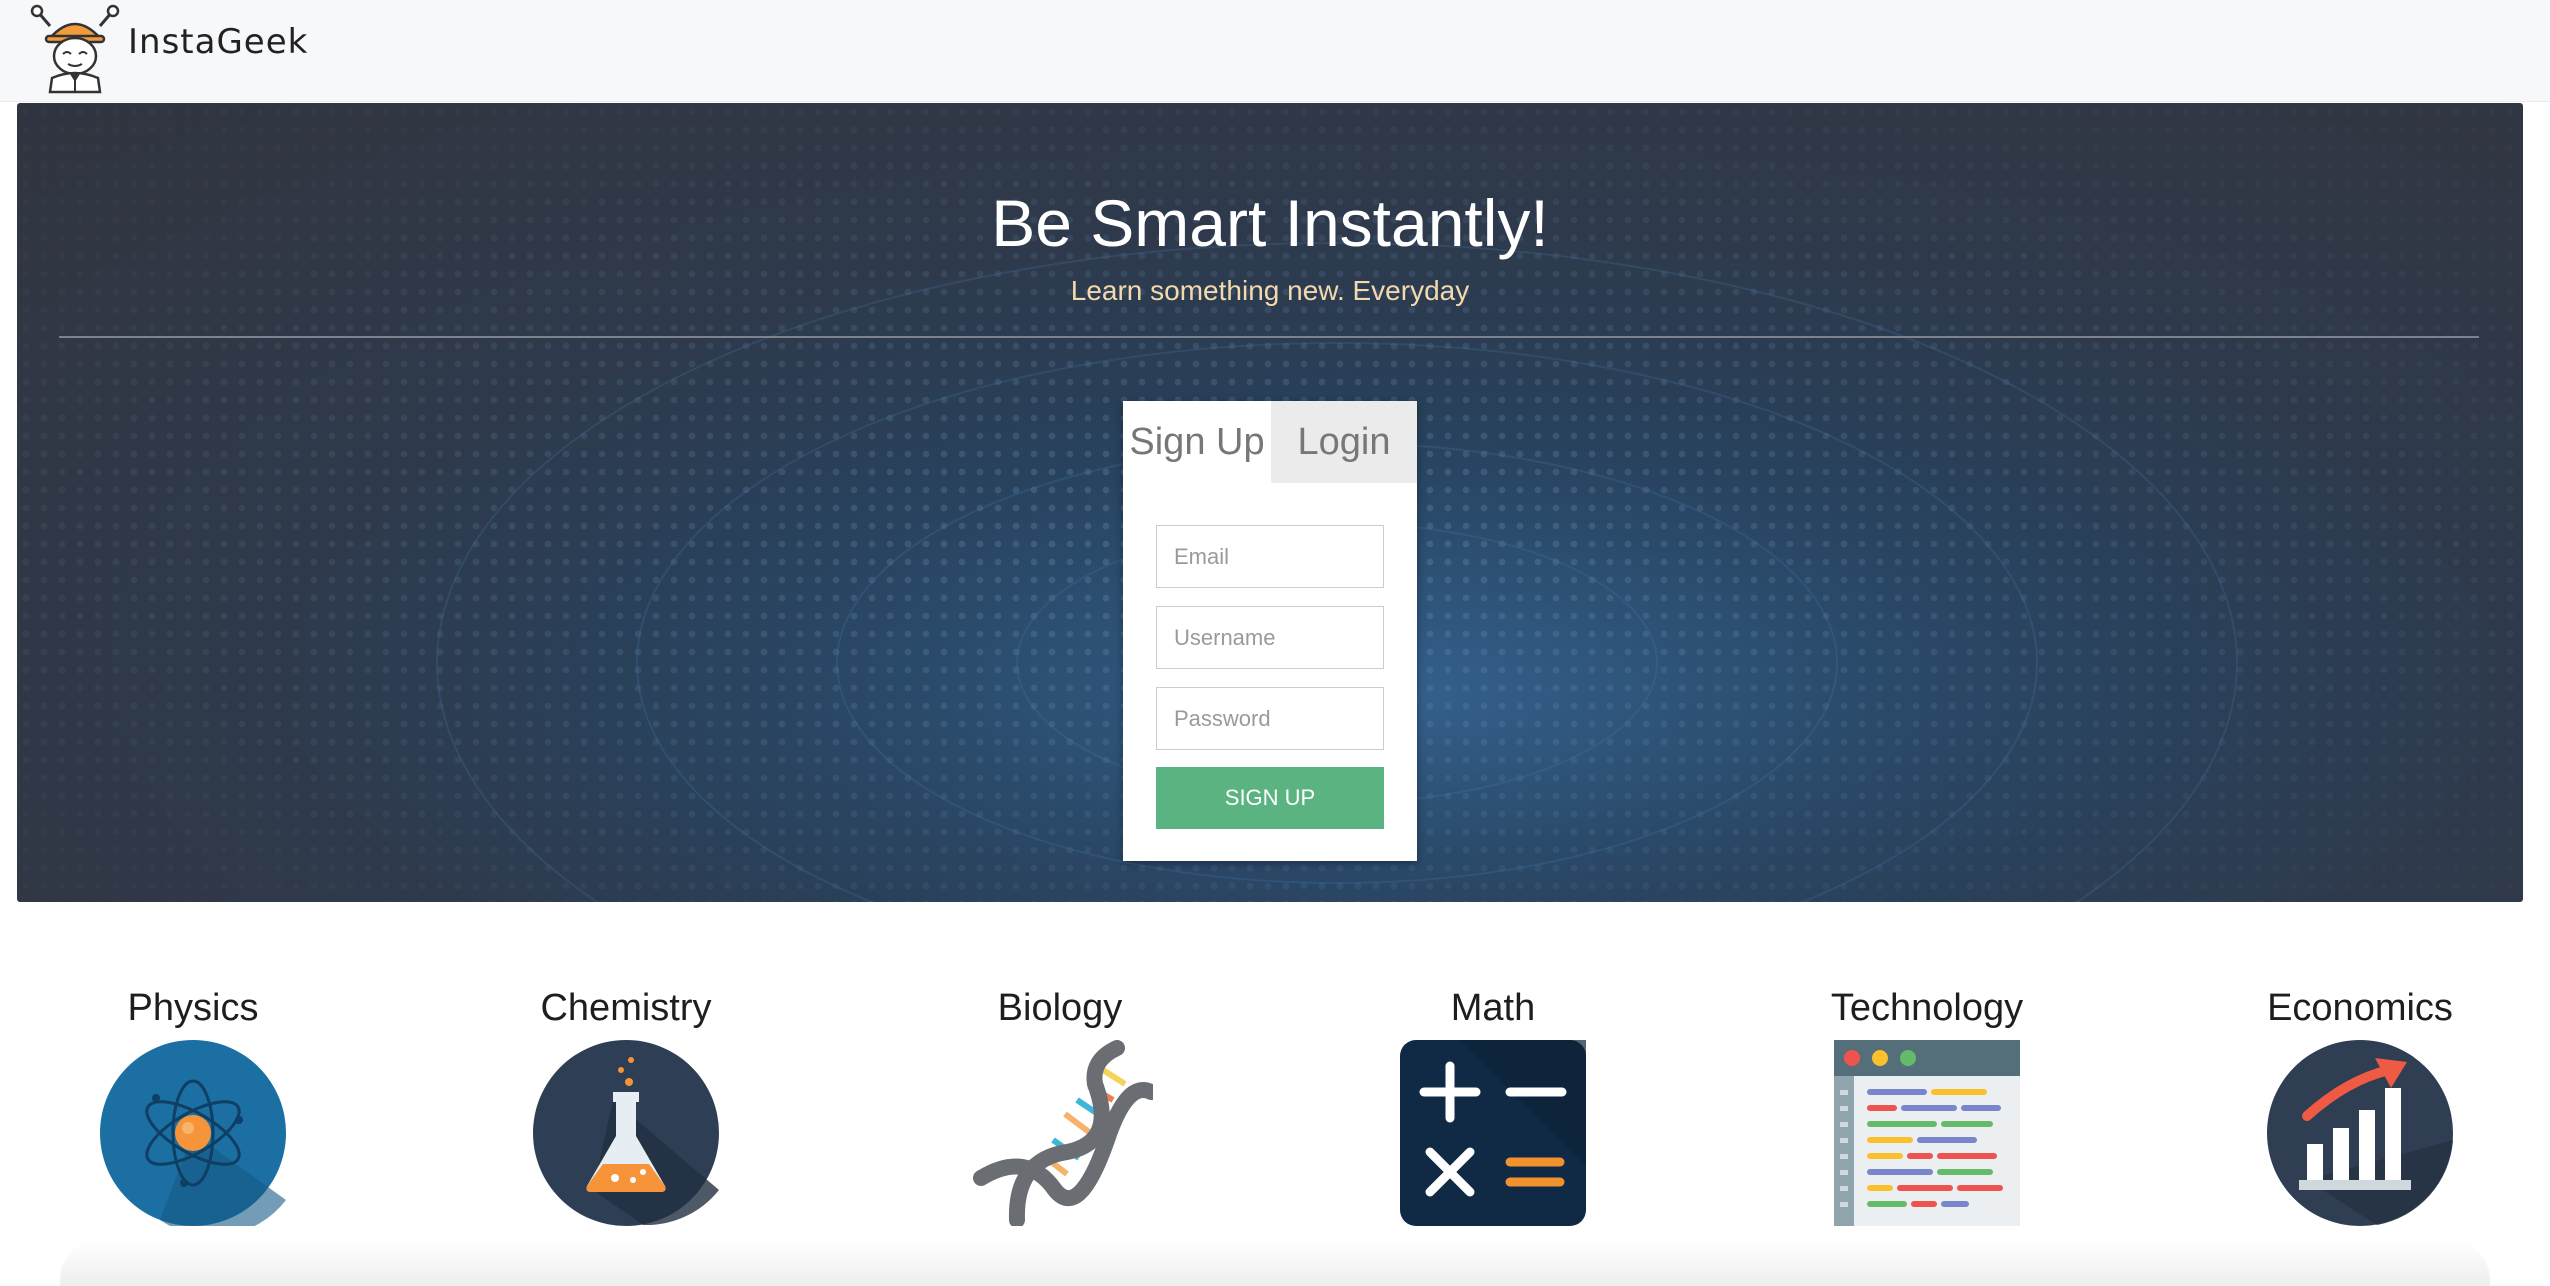 The width and height of the screenshot is (2550, 1286). I want to click on growth-chart-icon, so click(2360, 1133).